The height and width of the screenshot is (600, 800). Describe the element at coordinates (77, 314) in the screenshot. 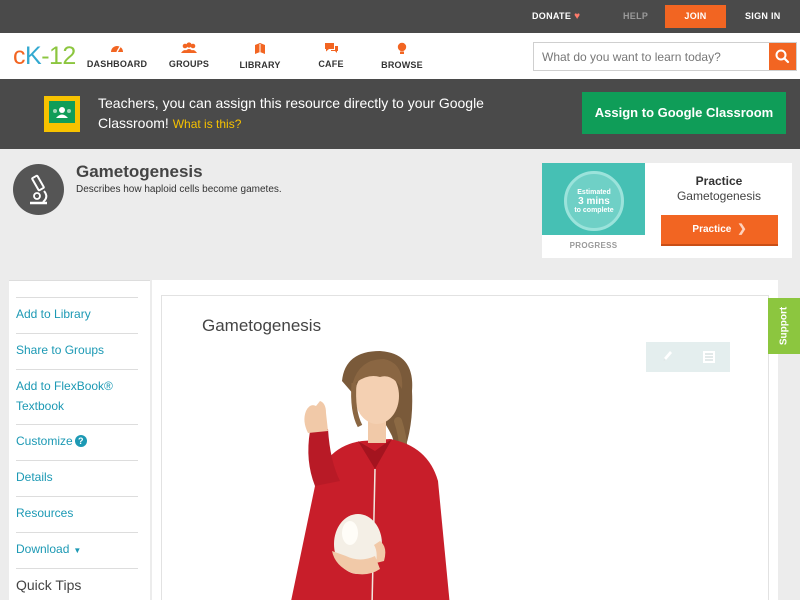

I see `sidebar-item-add-to-library: Add to Library` at that location.